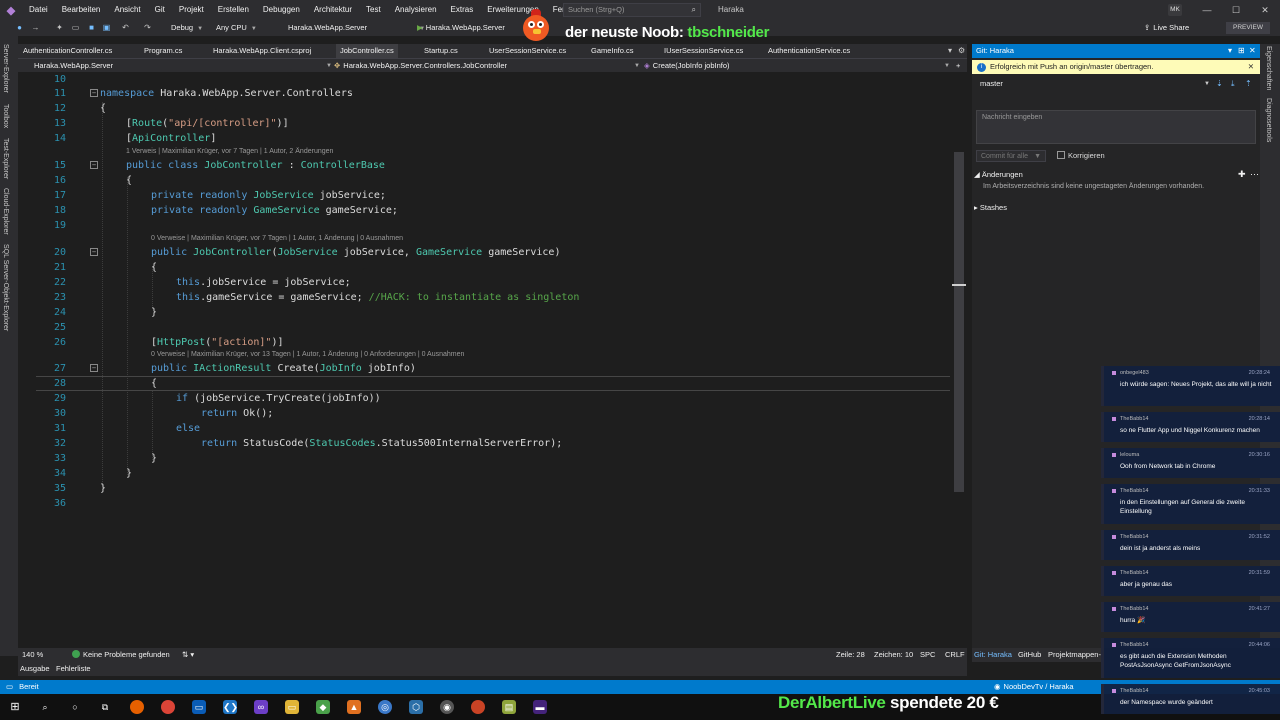 This screenshot has height=720, width=1280. Describe the element at coordinates (1034, 687) in the screenshot. I see `repo-indicator: ◉ NoobDevTv / Haraka` at that location.